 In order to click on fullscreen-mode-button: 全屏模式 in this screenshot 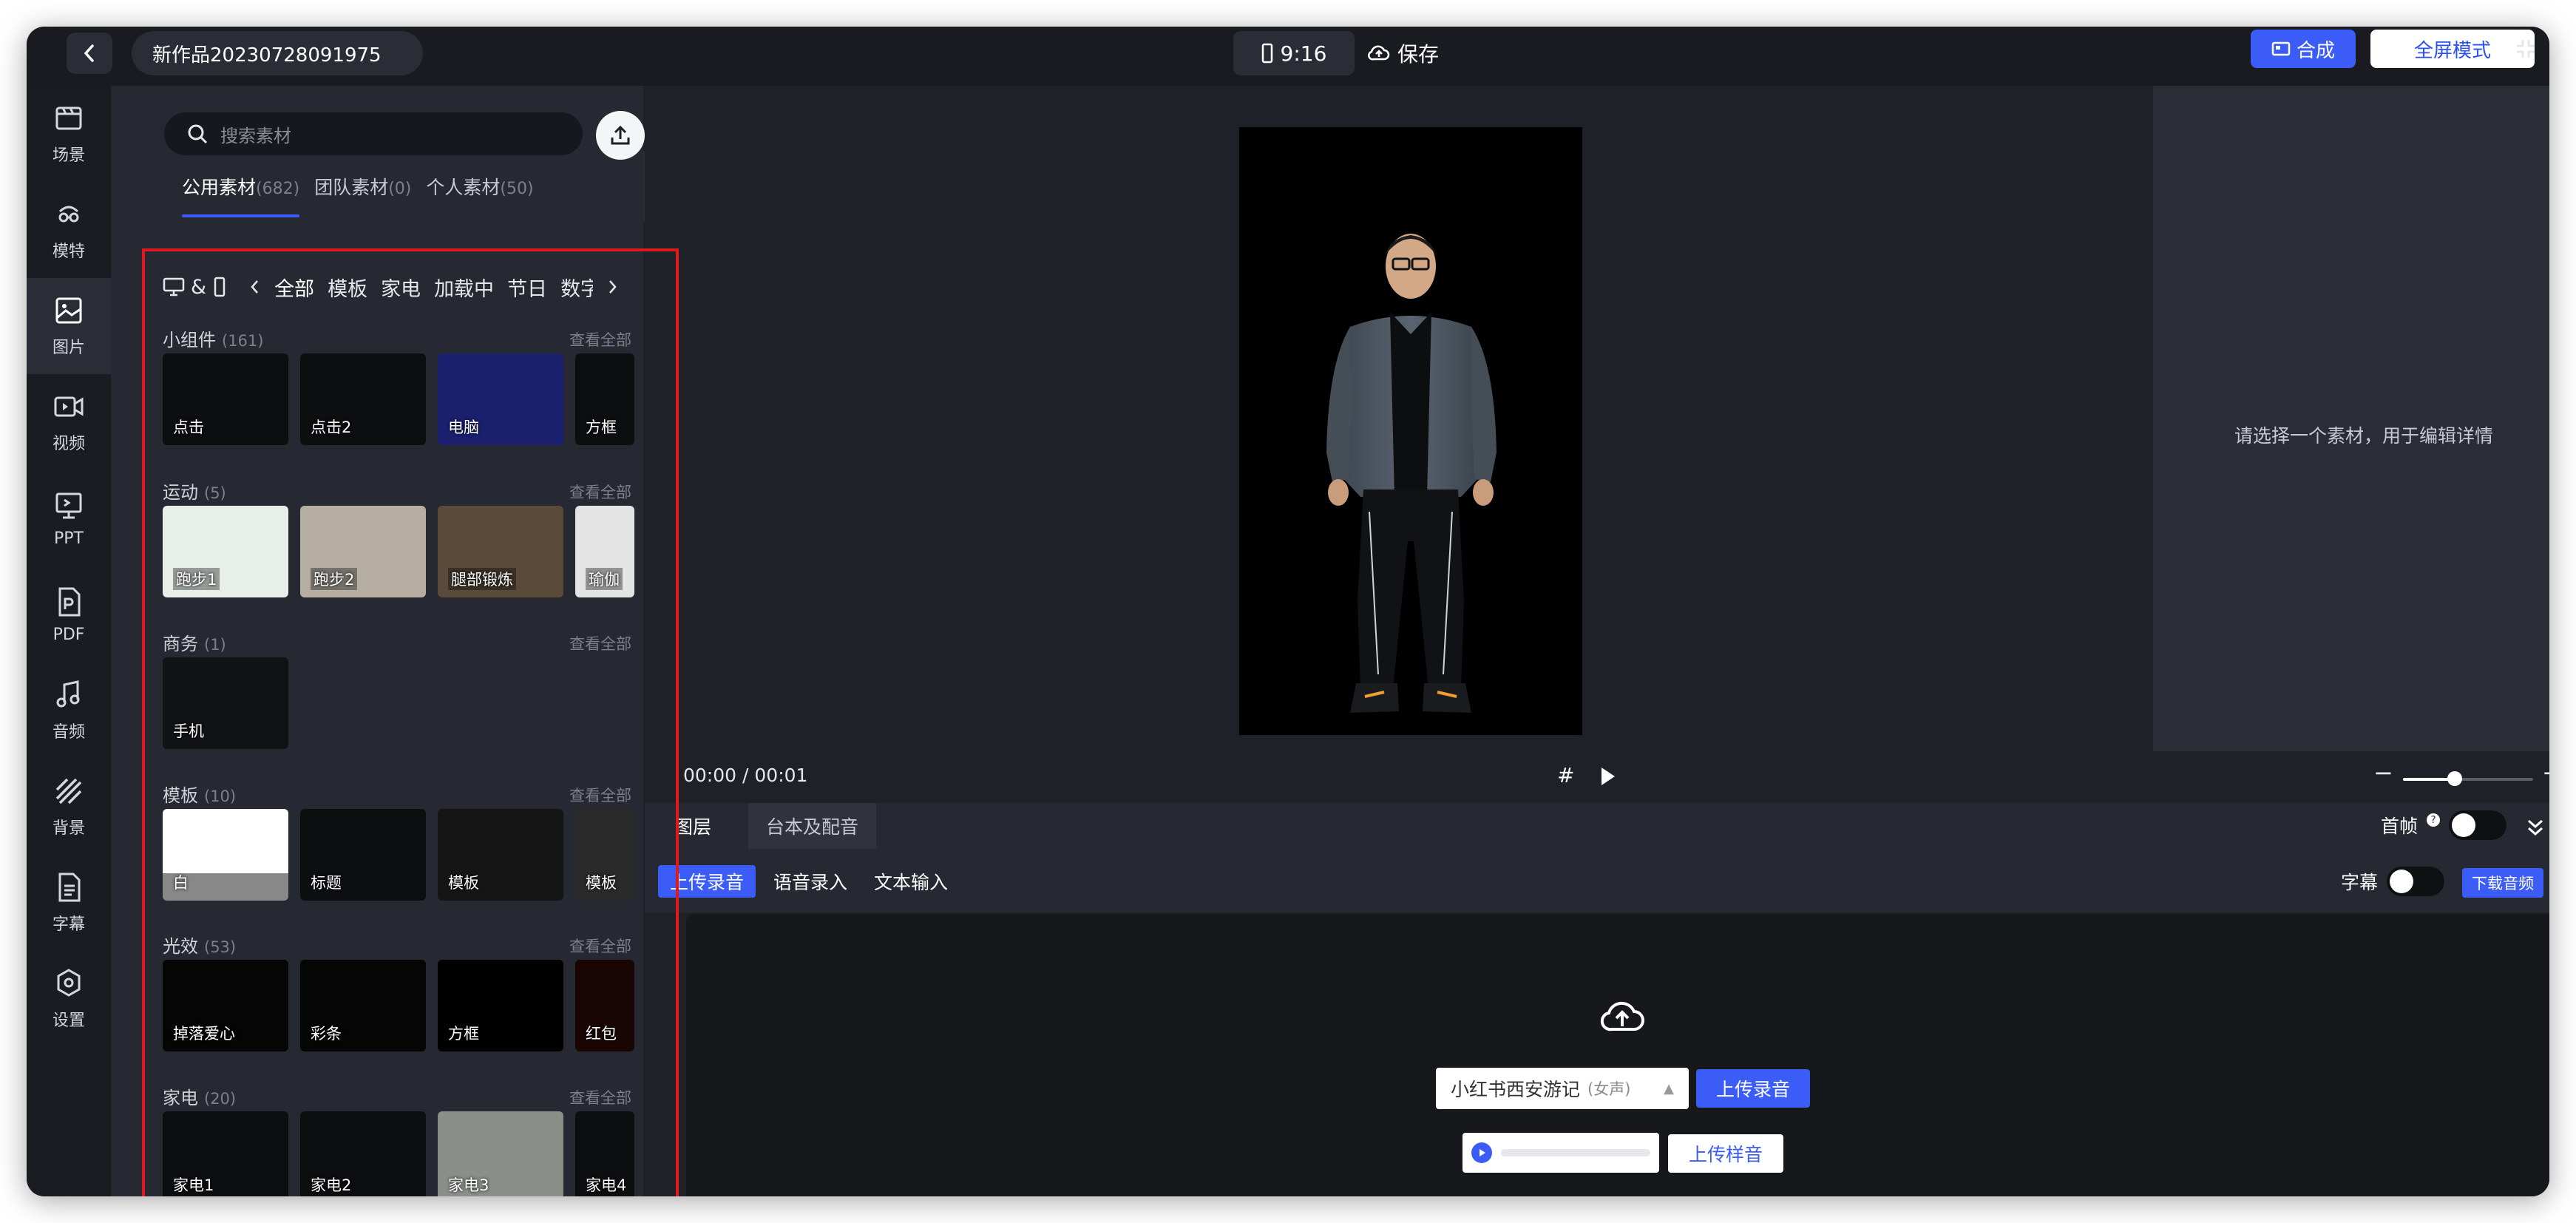, I will do `click(2452, 49)`.